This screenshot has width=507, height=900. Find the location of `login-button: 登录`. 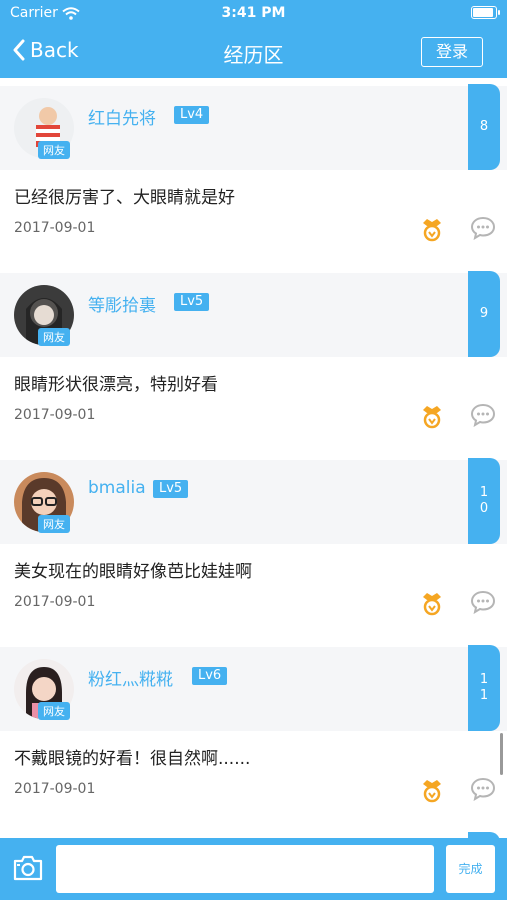

login-button: 登录 is located at coordinates (452, 52).